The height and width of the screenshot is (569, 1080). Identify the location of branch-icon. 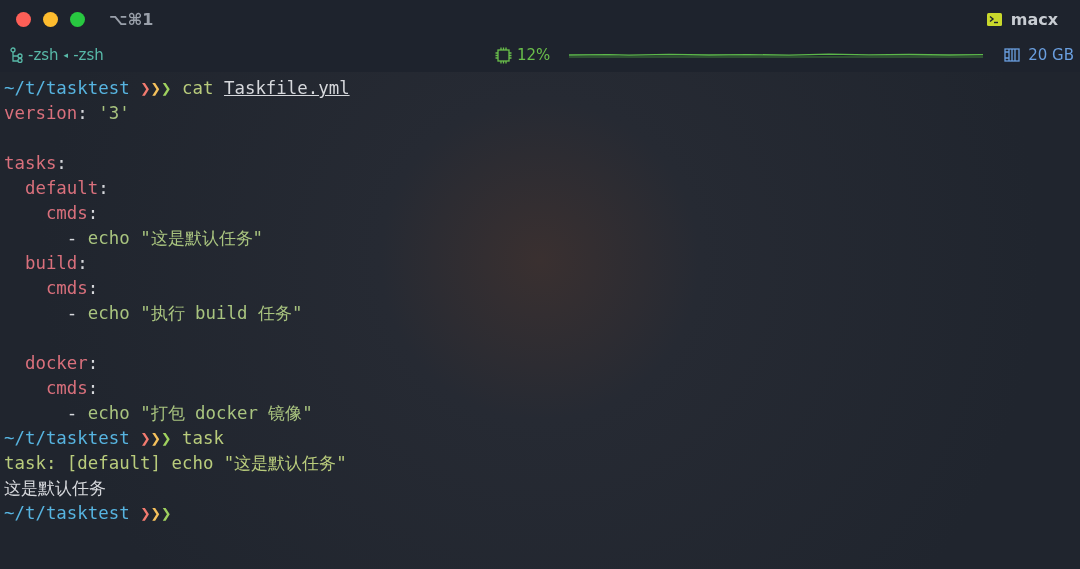
(16, 55).